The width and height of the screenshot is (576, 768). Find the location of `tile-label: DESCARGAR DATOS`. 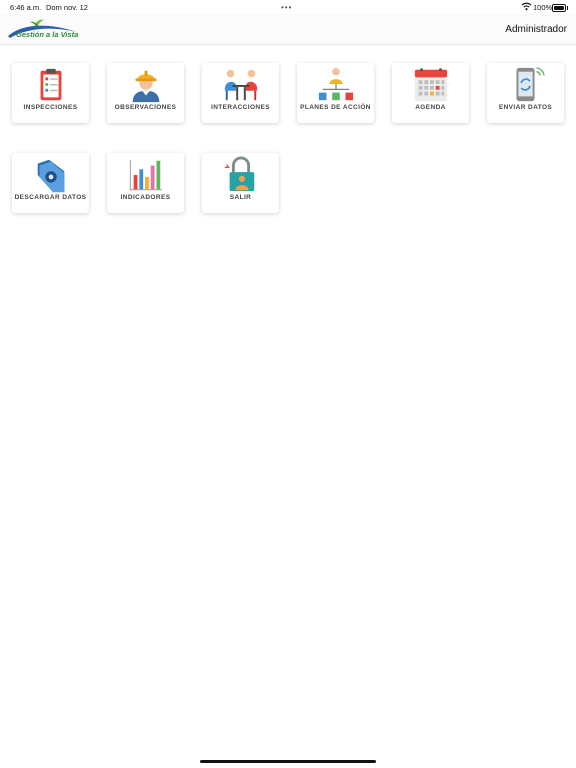

tile-label: DESCARGAR DATOS is located at coordinates (50, 197).